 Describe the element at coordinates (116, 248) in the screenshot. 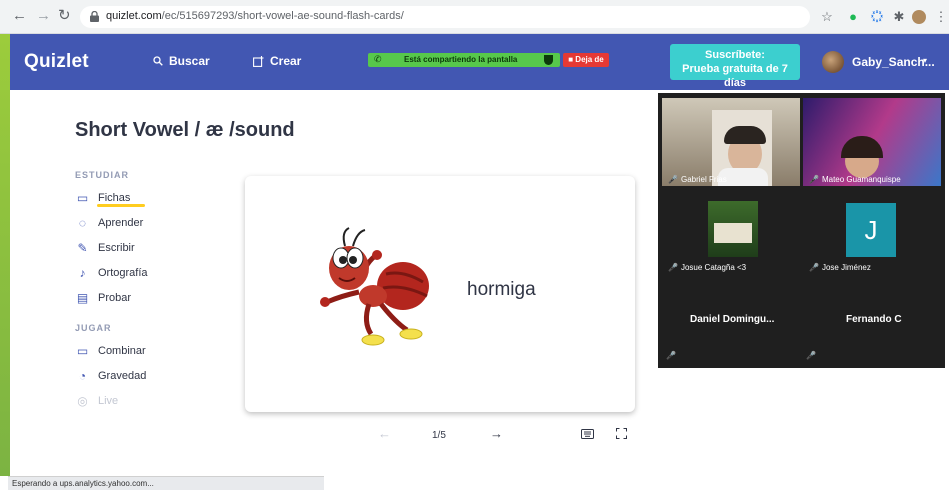

I see `mode-label: Escribir` at that location.